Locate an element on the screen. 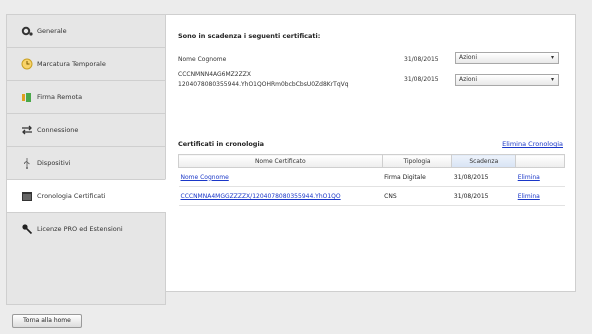 The height and width of the screenshot is (334, 592). usb-icon is located at coordinates (27, 163).